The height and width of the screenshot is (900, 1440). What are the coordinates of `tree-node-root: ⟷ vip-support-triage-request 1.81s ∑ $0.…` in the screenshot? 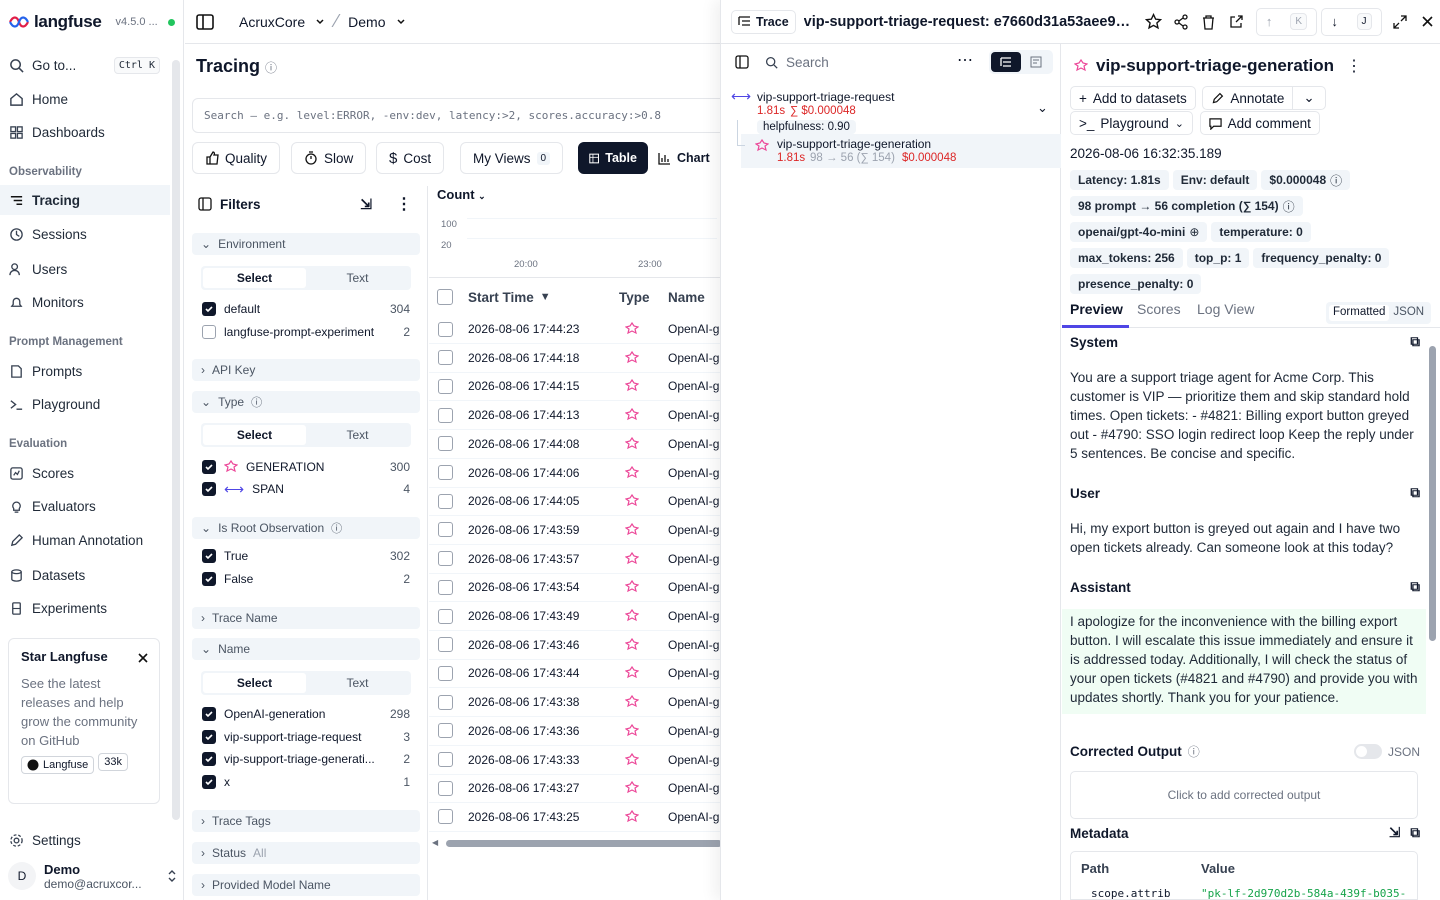 It's located at (896, 111).